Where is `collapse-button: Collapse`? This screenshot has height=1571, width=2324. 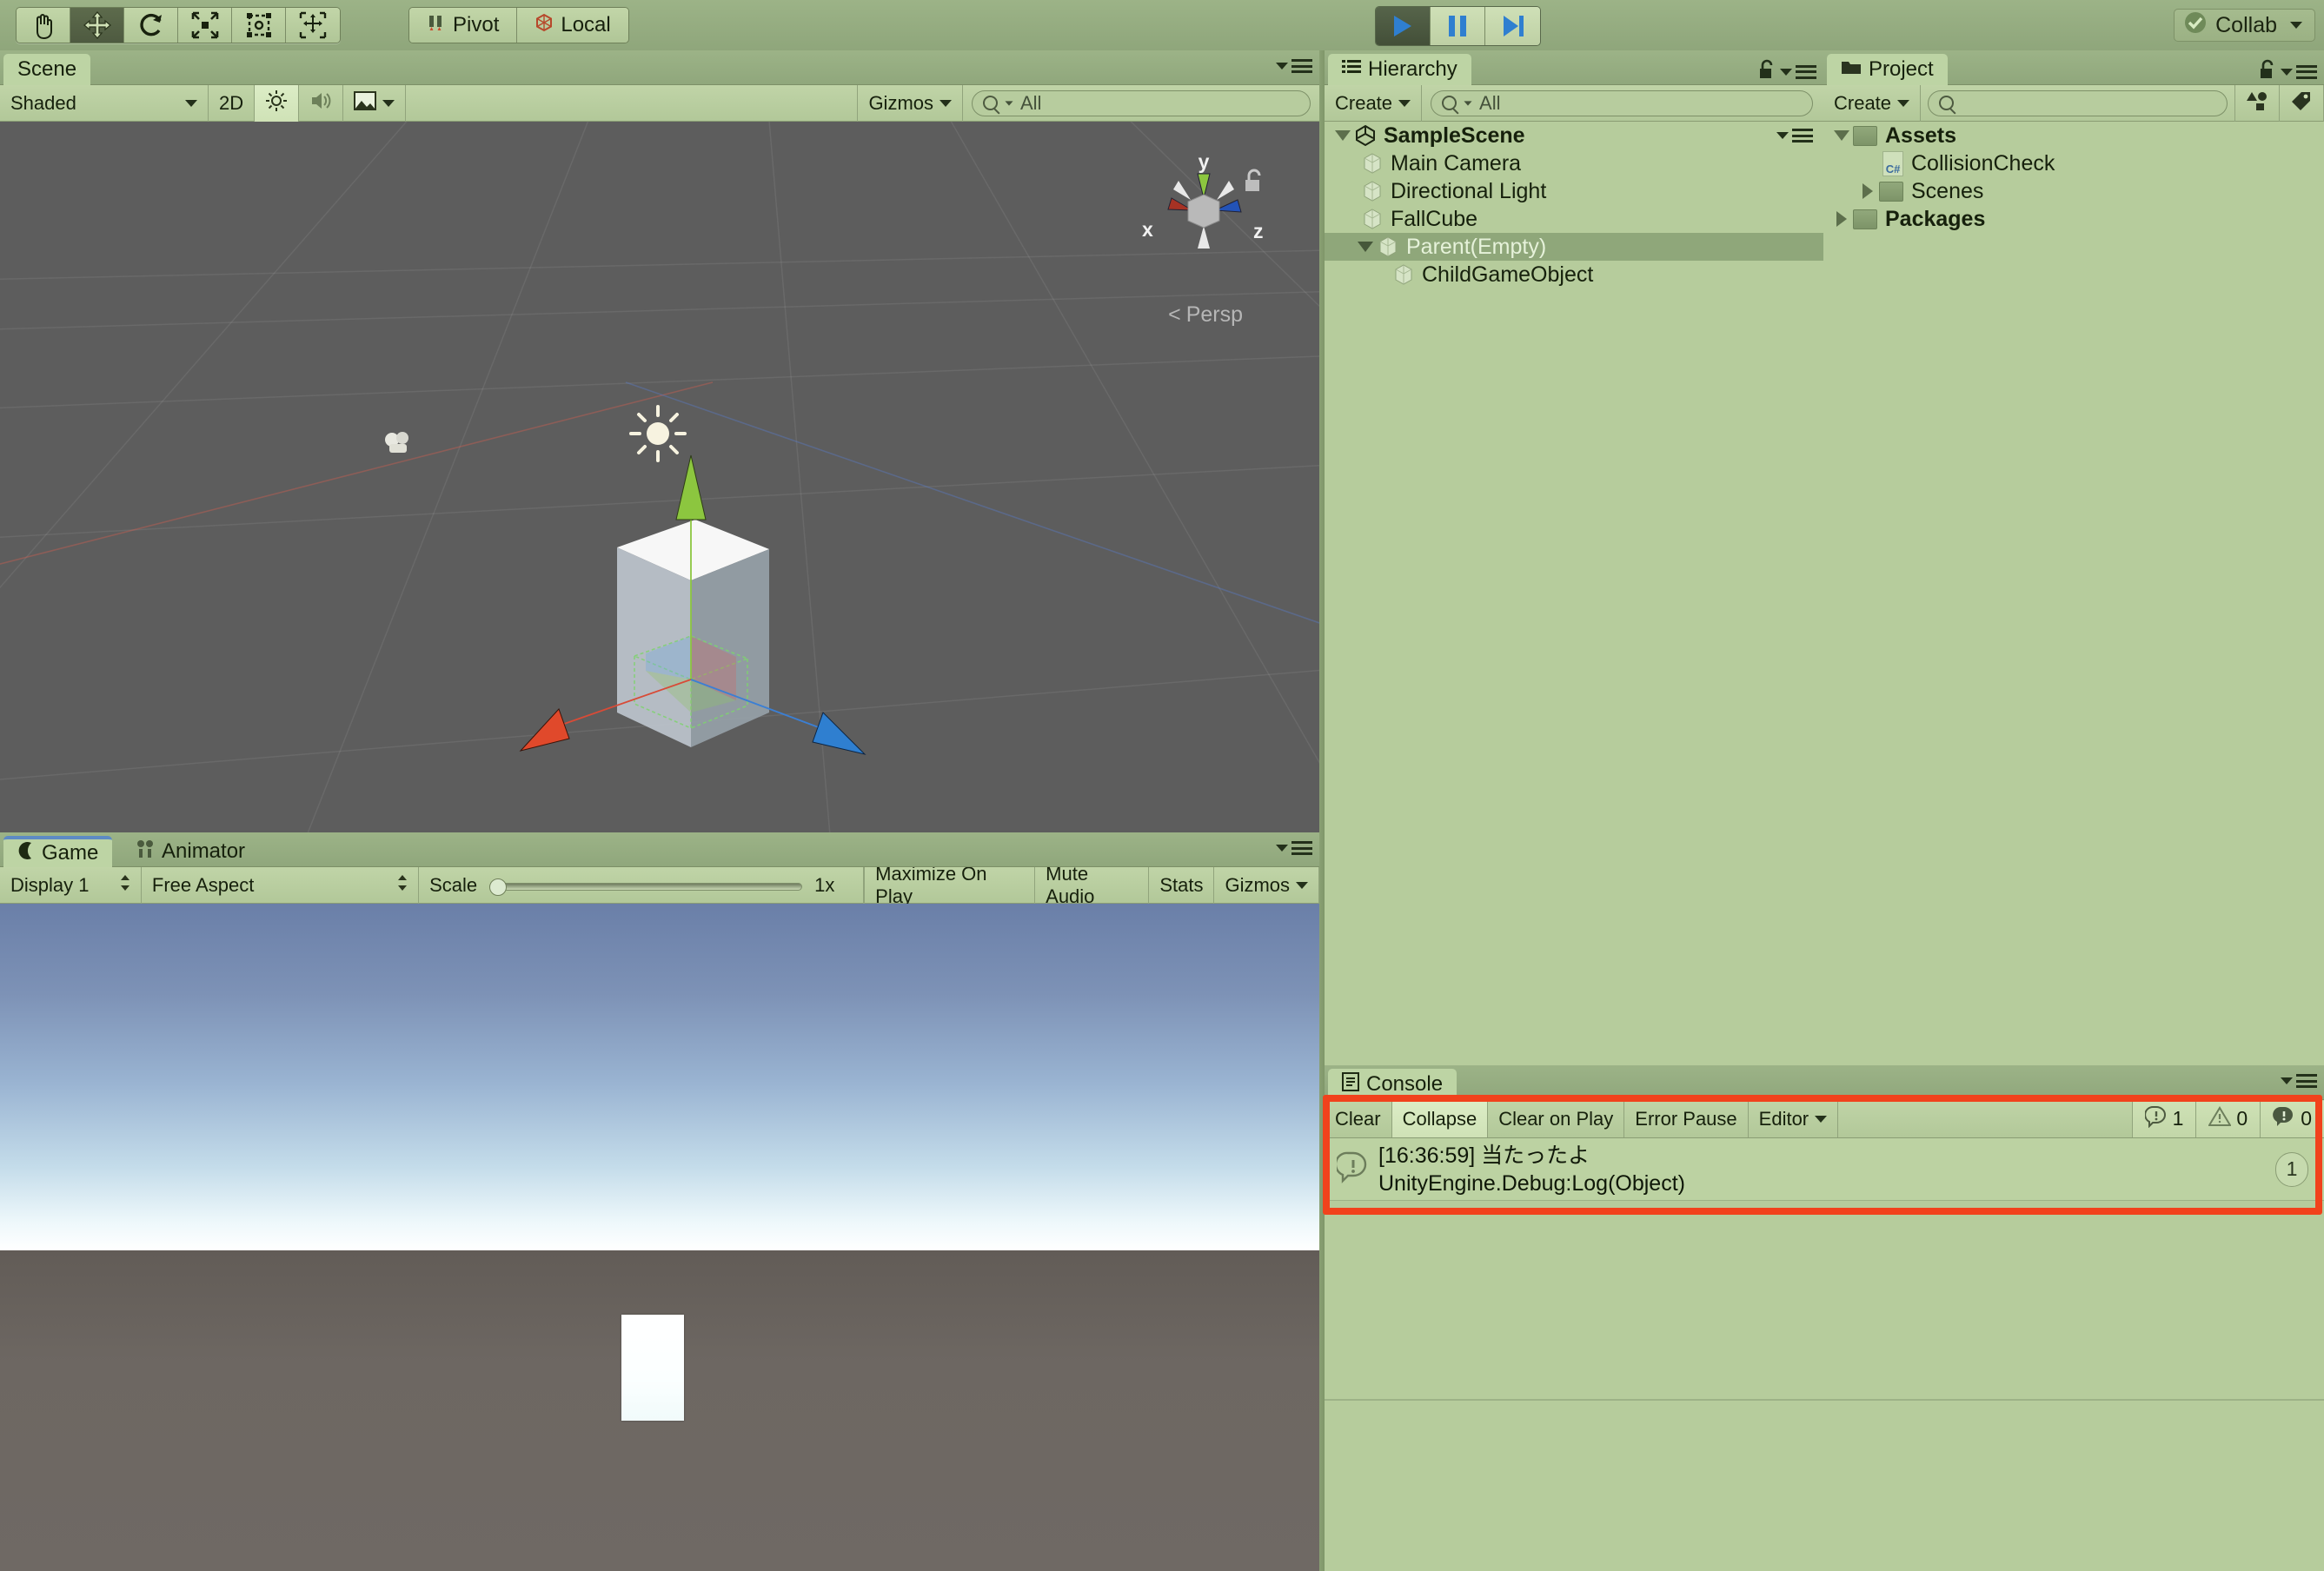 collapse-button: Collapse is located at coordinates (1440, 1118).